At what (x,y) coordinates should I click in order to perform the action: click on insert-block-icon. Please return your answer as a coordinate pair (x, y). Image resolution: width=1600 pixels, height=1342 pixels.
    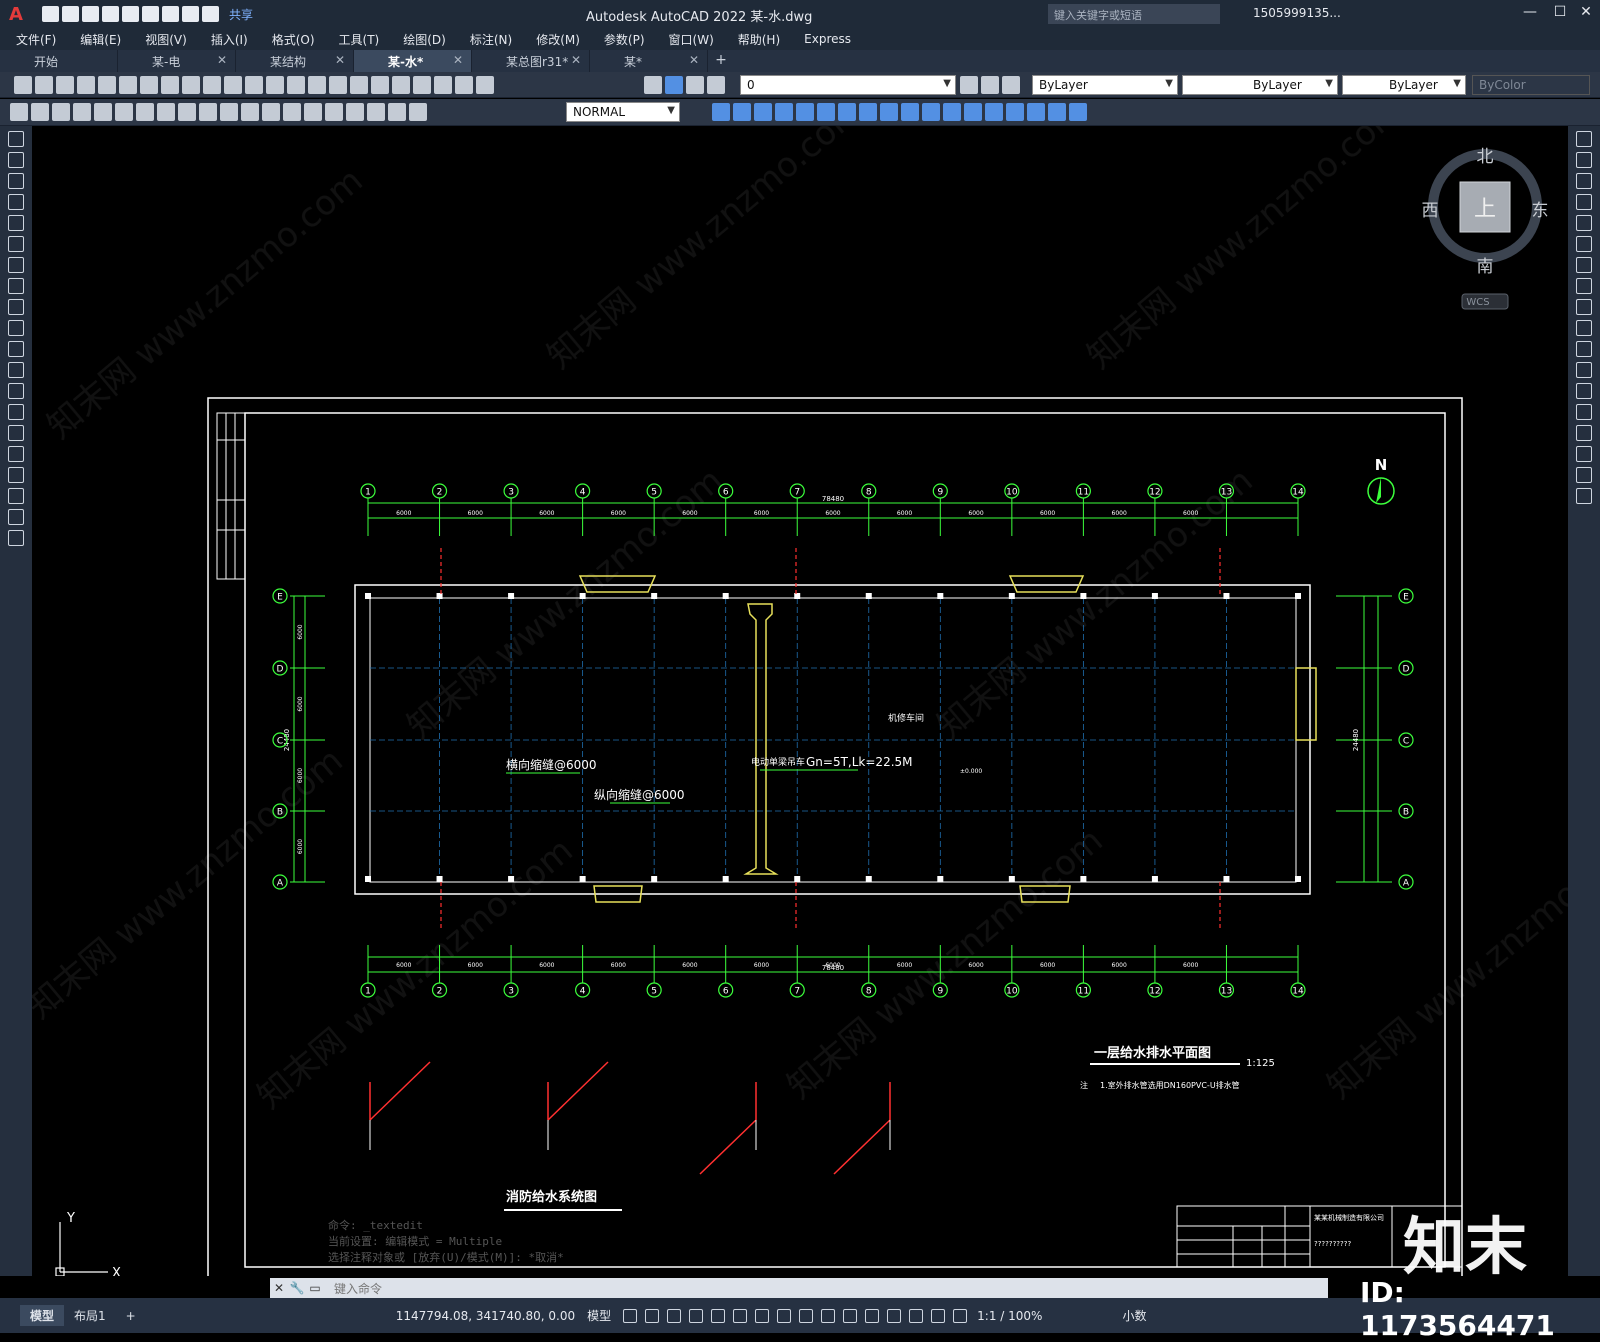
    Looking at the image, I should click on (16, 370).